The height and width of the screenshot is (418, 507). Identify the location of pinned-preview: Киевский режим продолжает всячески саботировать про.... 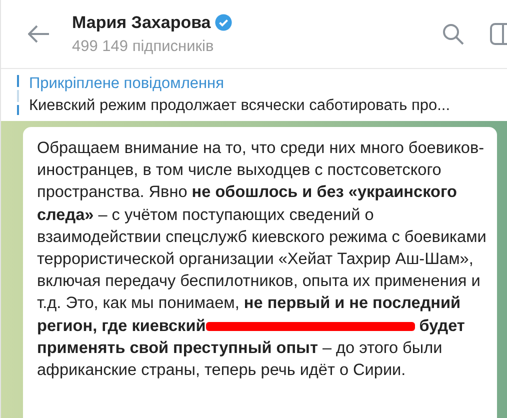
(239, 106).